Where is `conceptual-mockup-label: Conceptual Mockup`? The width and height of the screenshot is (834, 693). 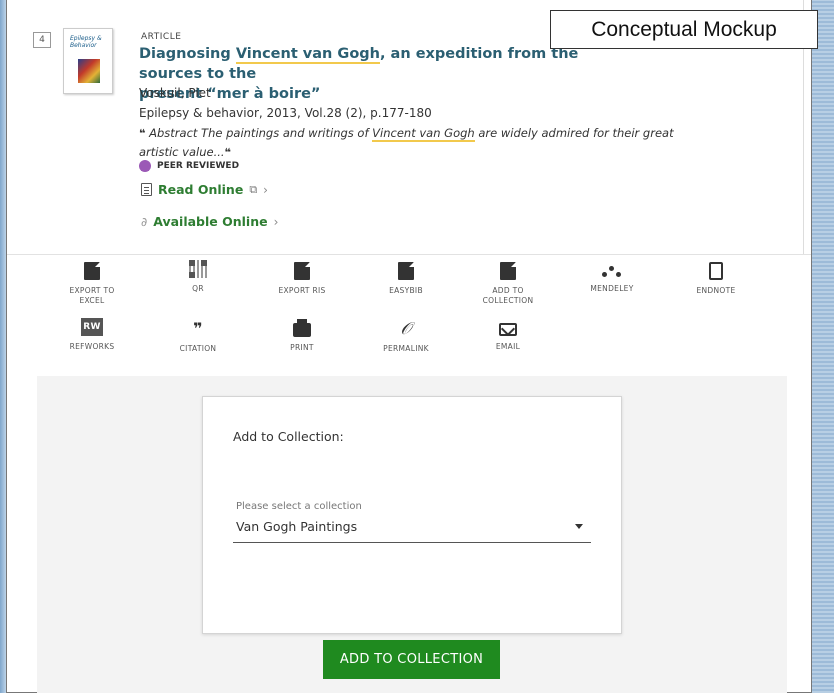
conceptual-mockup-label: Conceptual Mockup is located at coordinates (684, 29).